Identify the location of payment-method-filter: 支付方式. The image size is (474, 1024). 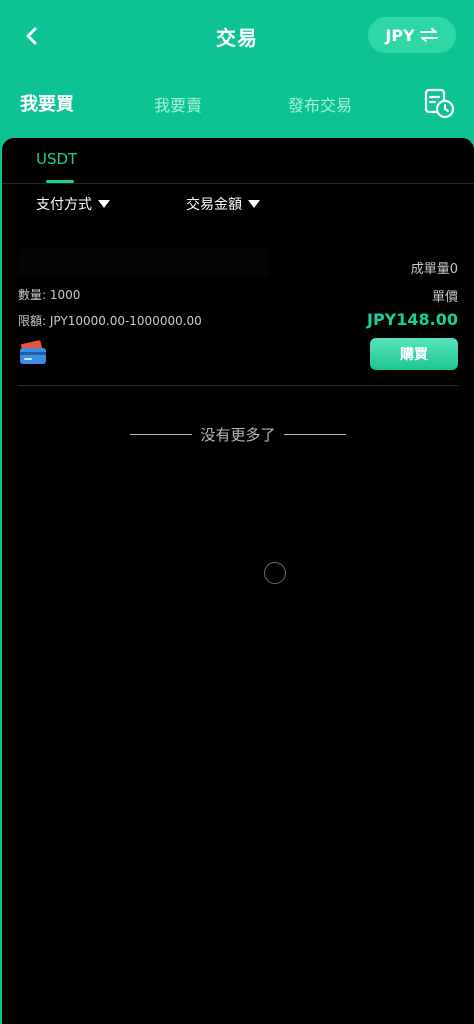
(73, 204).